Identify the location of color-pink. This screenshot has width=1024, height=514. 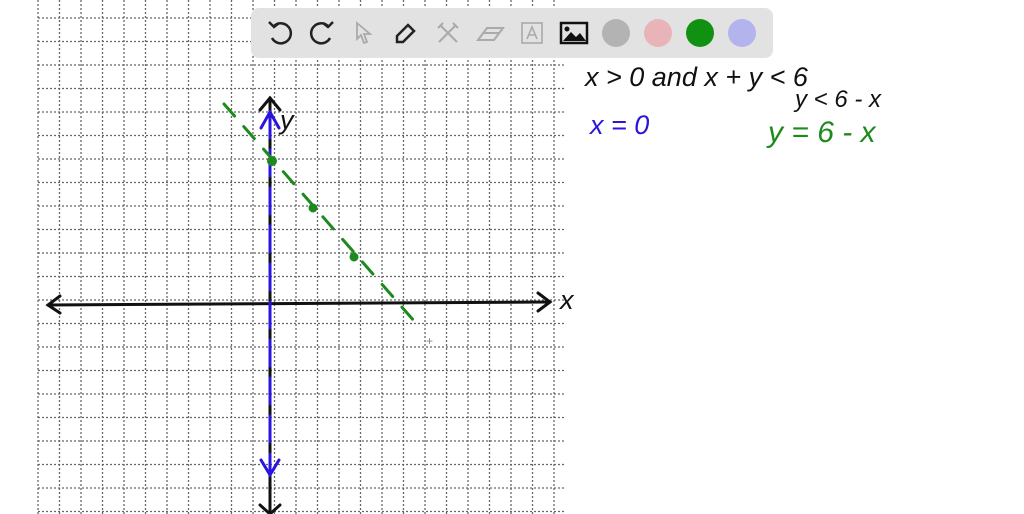
(658, 33).